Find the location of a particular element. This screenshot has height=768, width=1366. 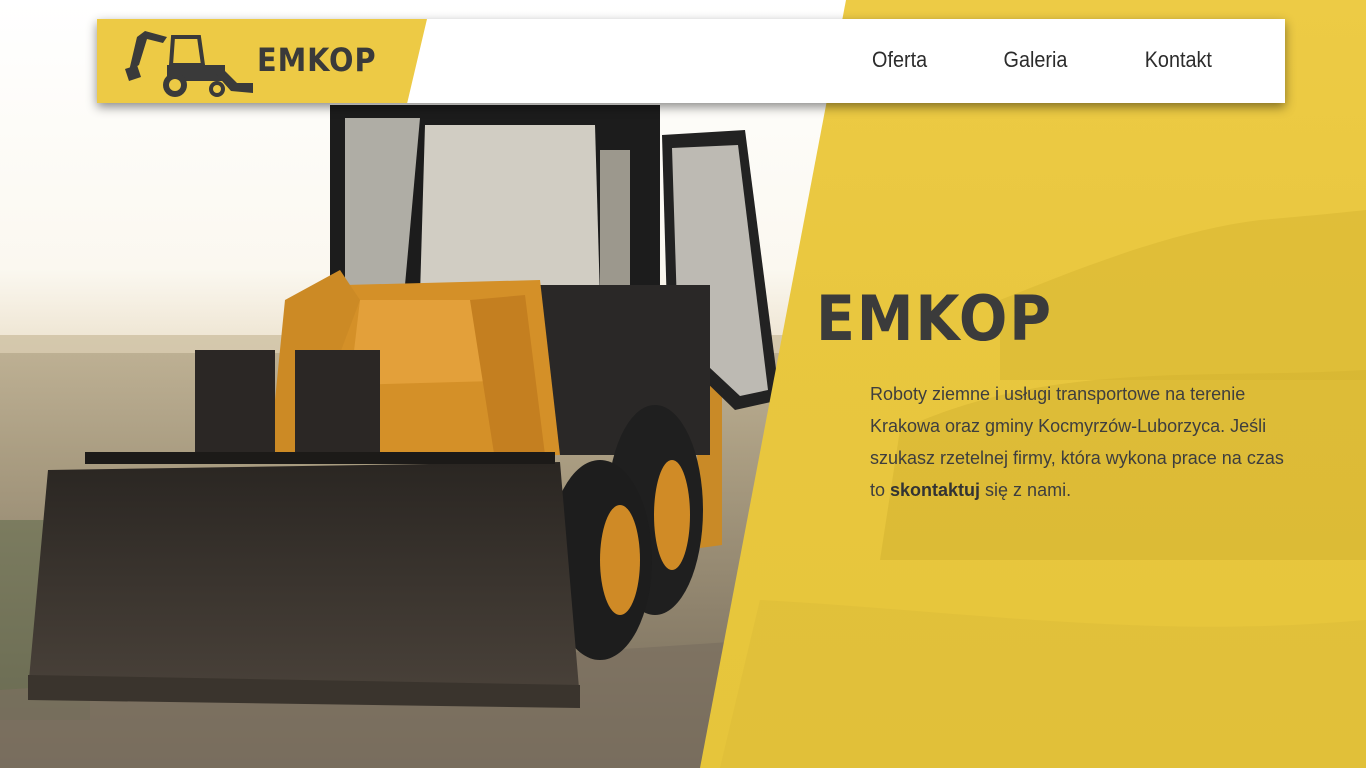

logo: EMKOP is located at coordinates (262, 61).